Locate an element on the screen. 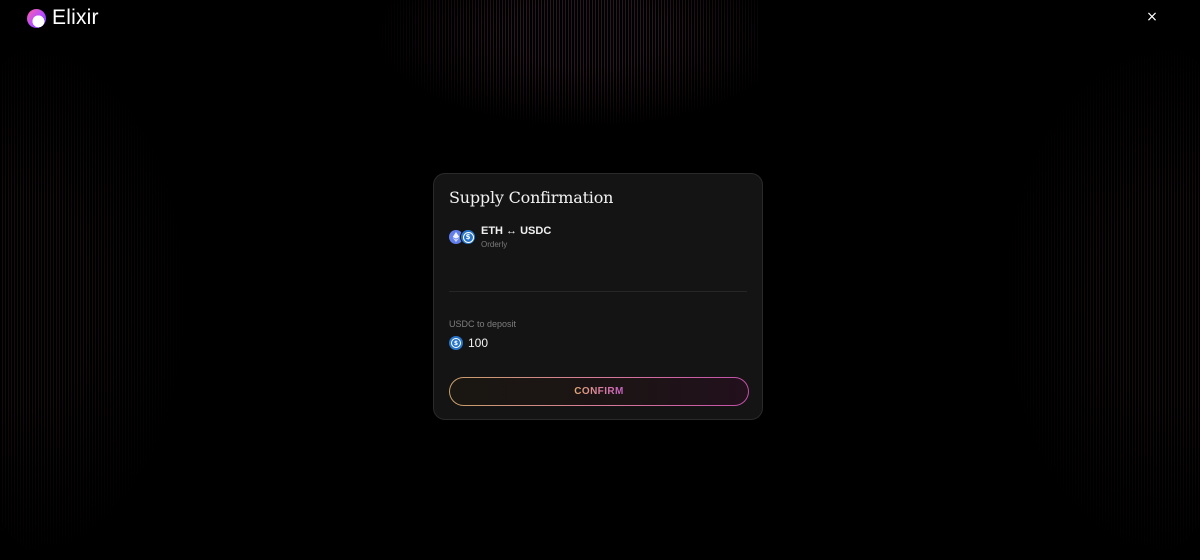  deposit-label: USDC to deposit is located at coordinates (483, 324).